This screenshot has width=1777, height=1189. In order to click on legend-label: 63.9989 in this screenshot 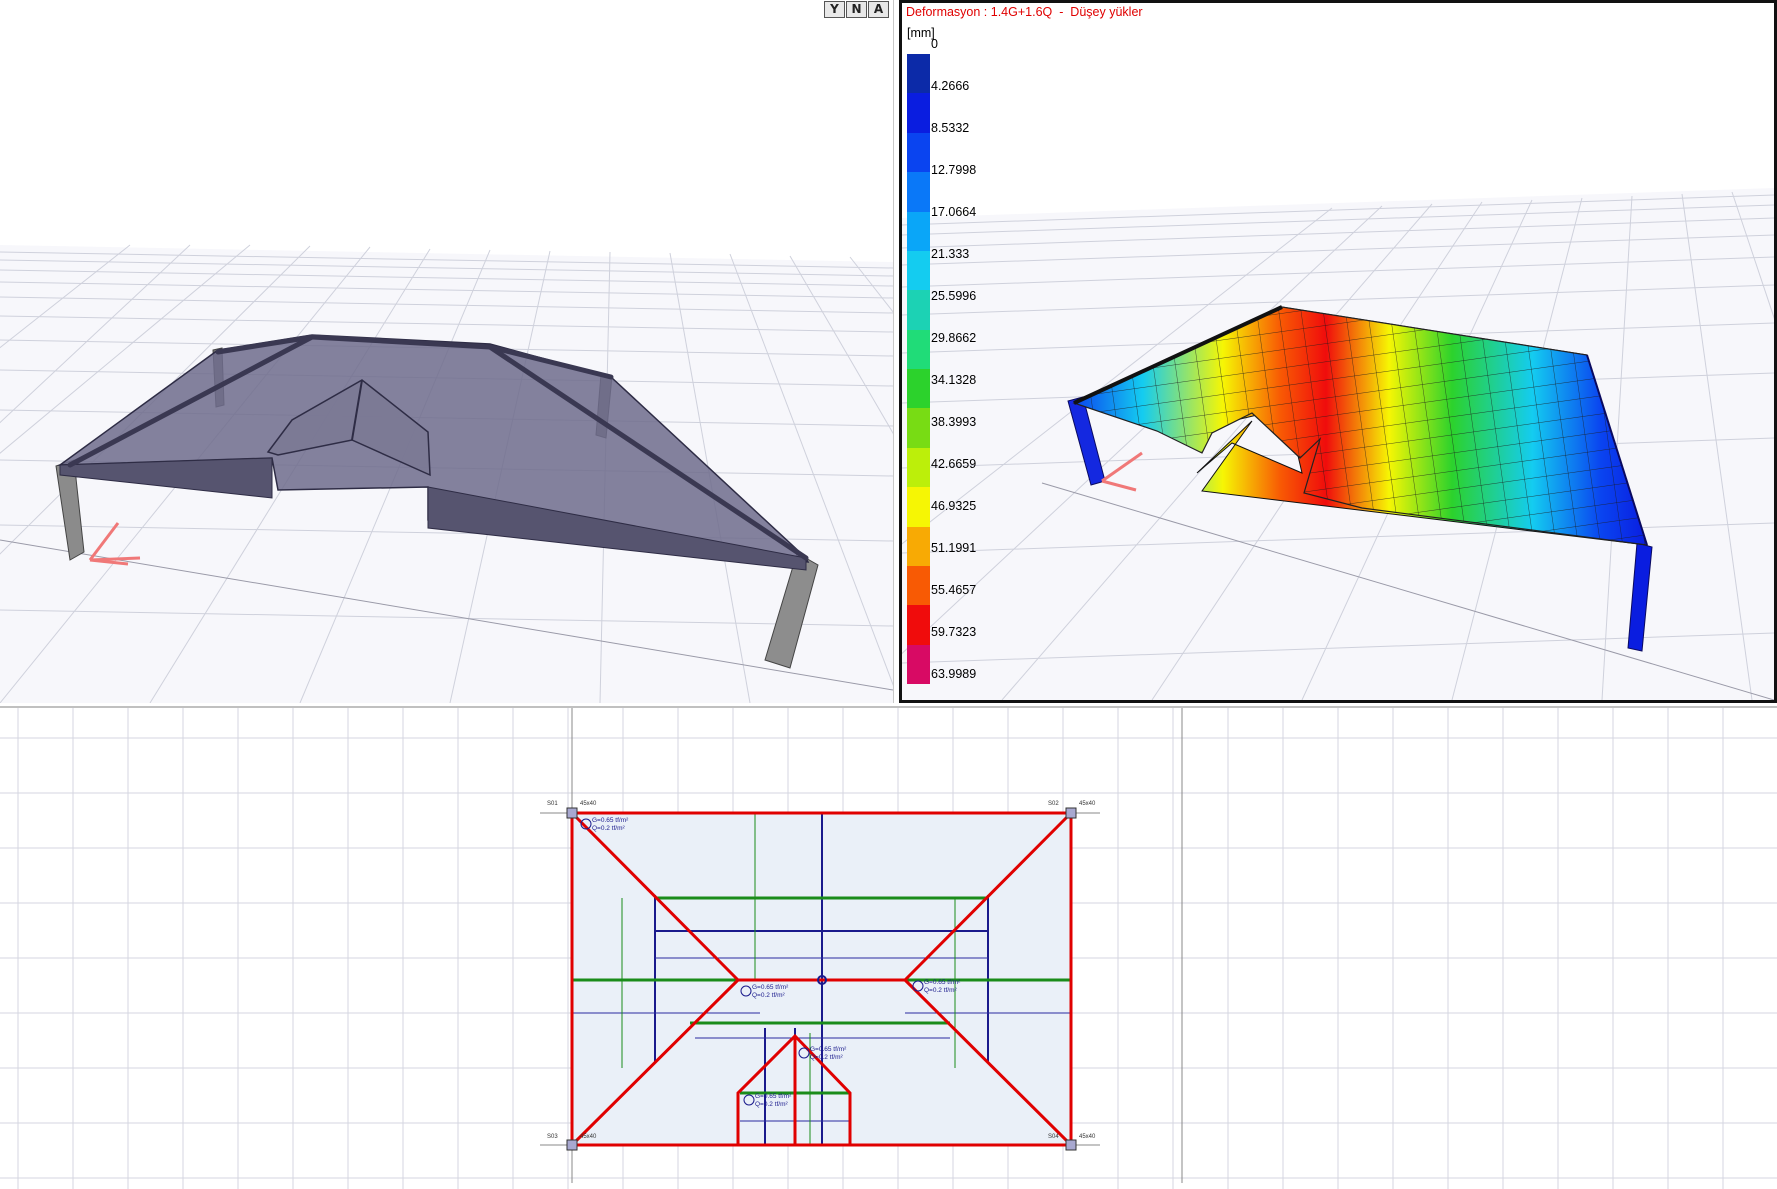, I will do `click(954, 674)`.